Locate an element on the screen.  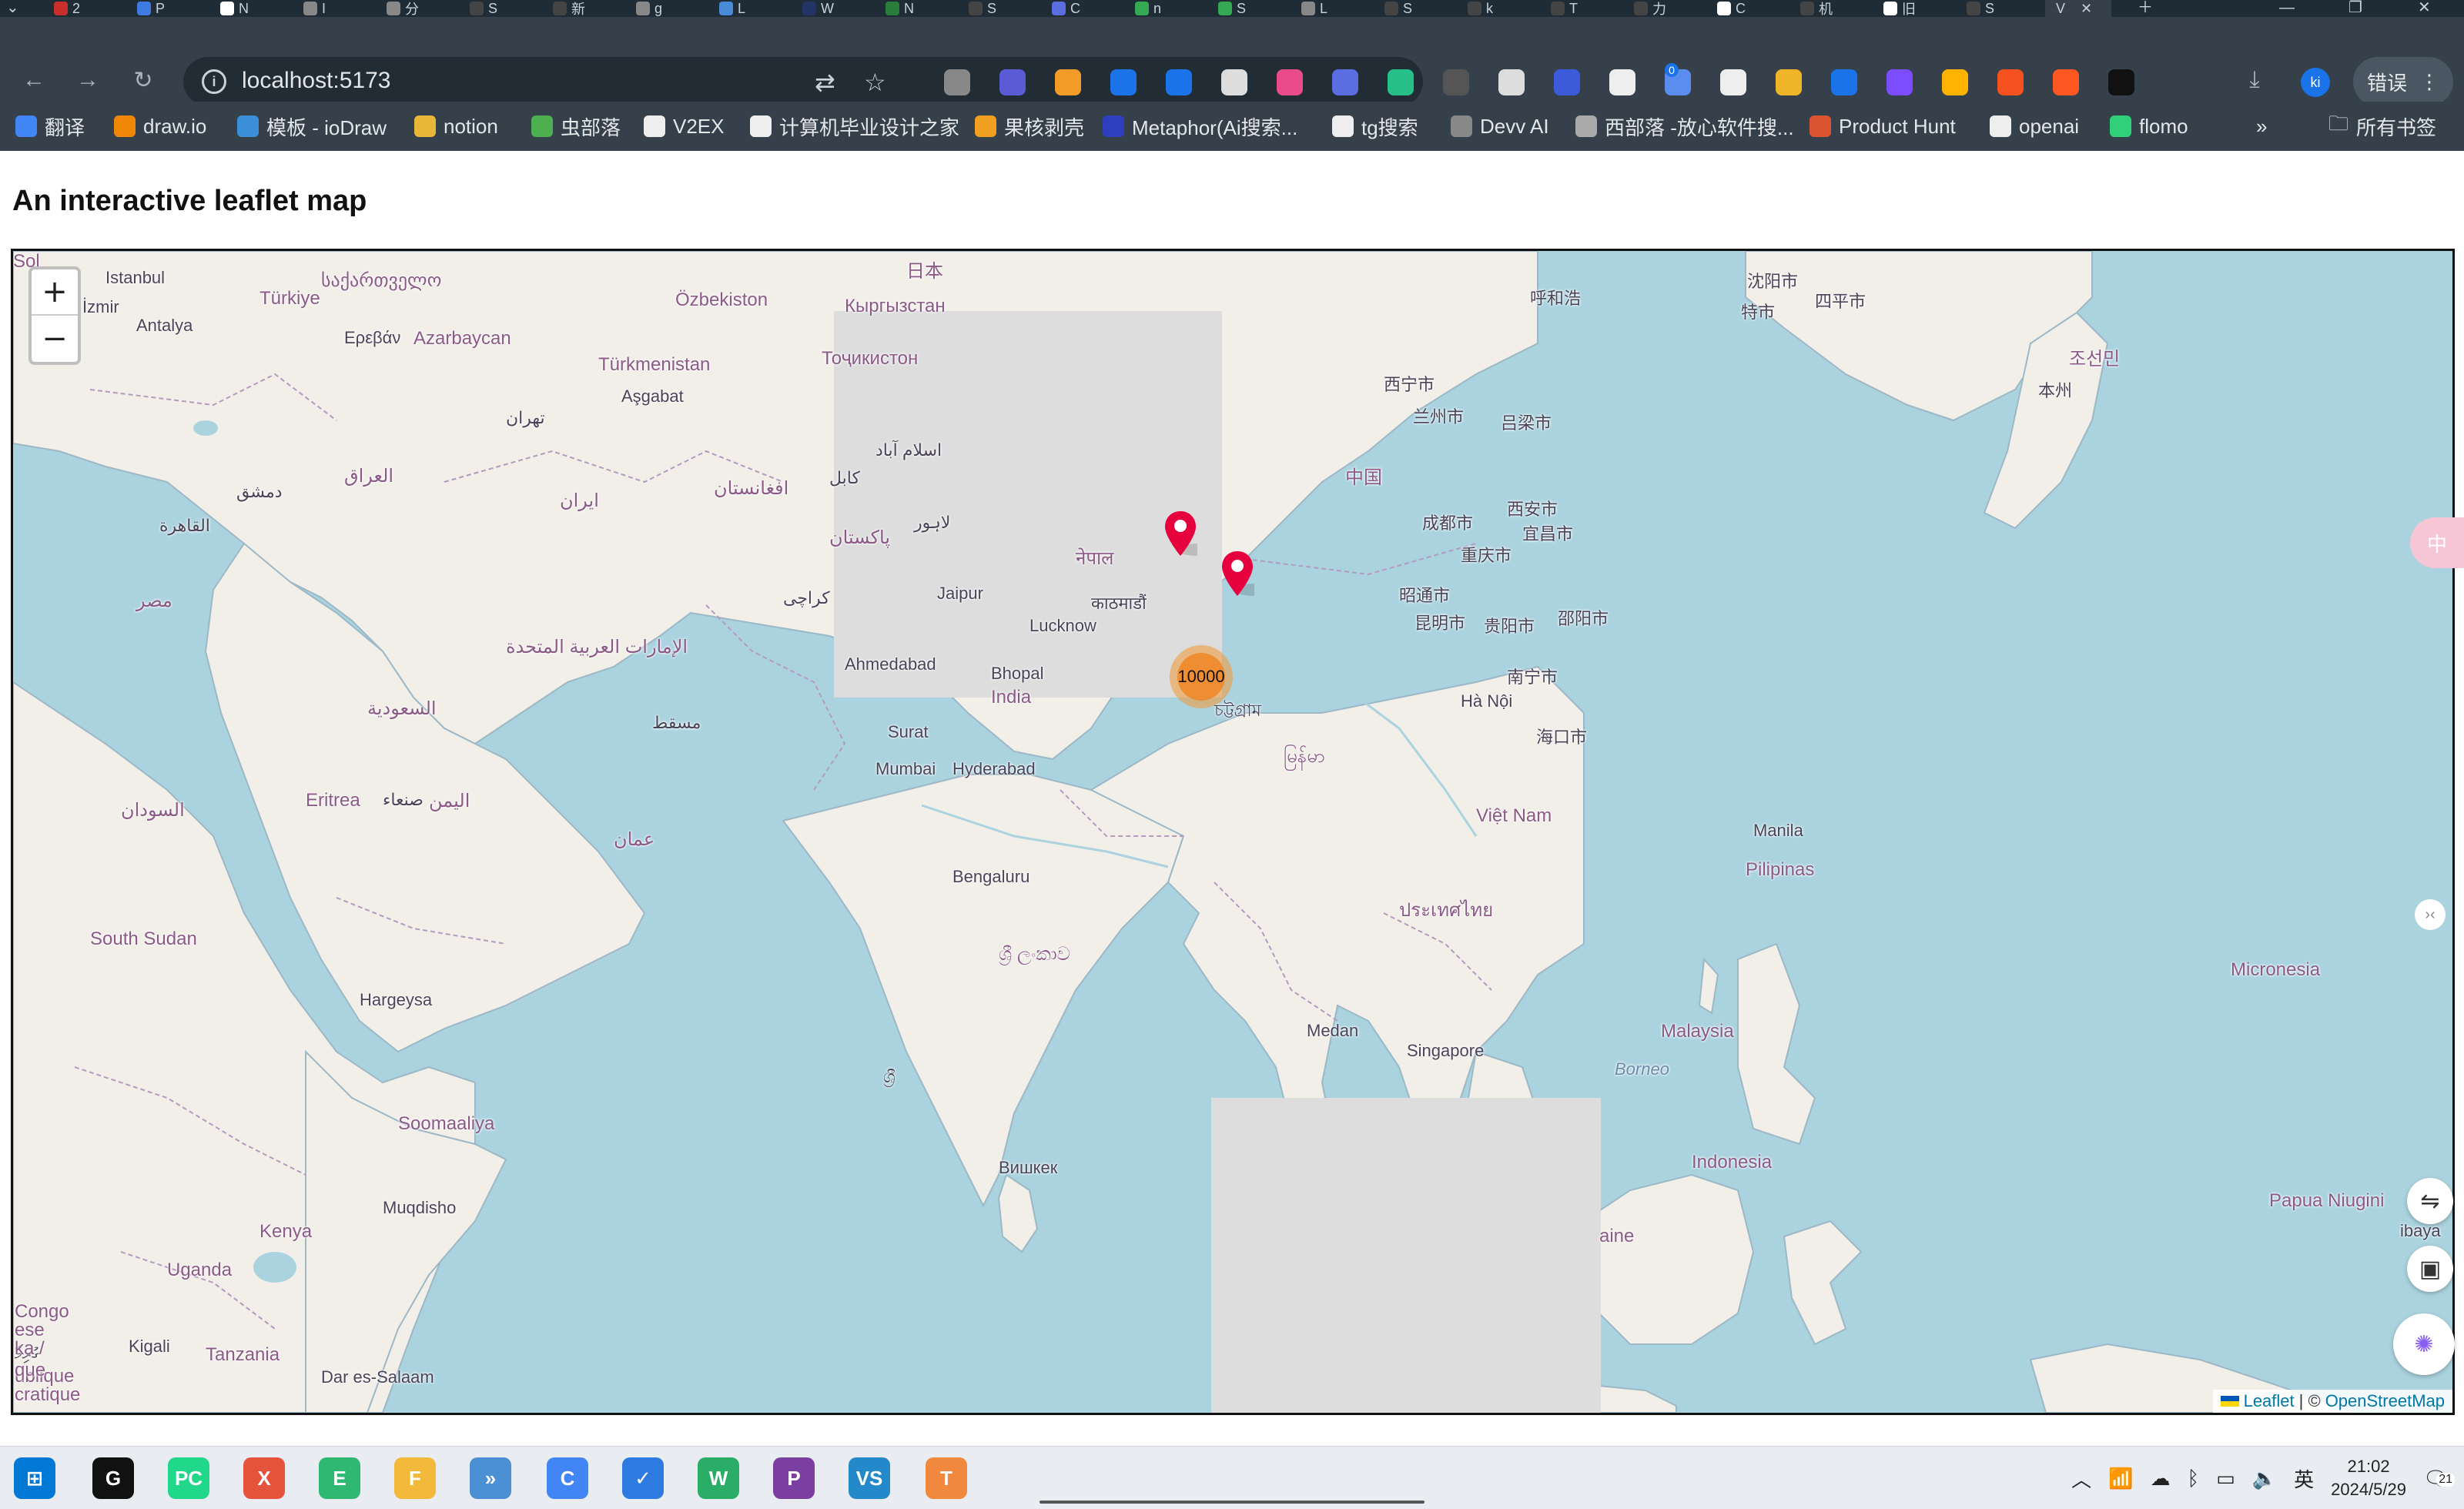
taskbar-app-icon: » is located at coordinates (490, 1478).